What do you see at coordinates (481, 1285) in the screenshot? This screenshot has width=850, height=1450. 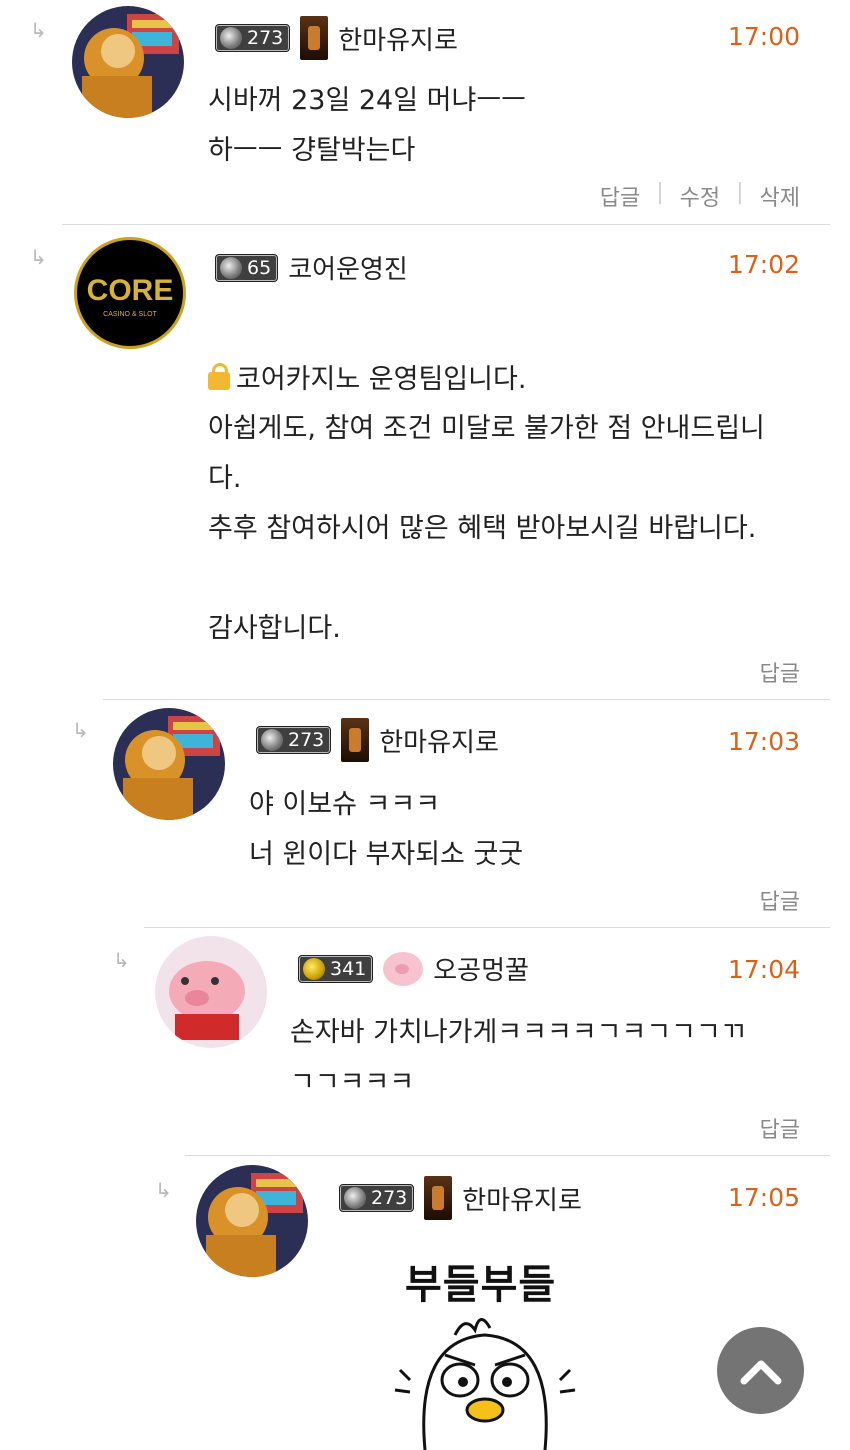 I see `sticker-text: 부들부들` at bounding box center [481, 1285].